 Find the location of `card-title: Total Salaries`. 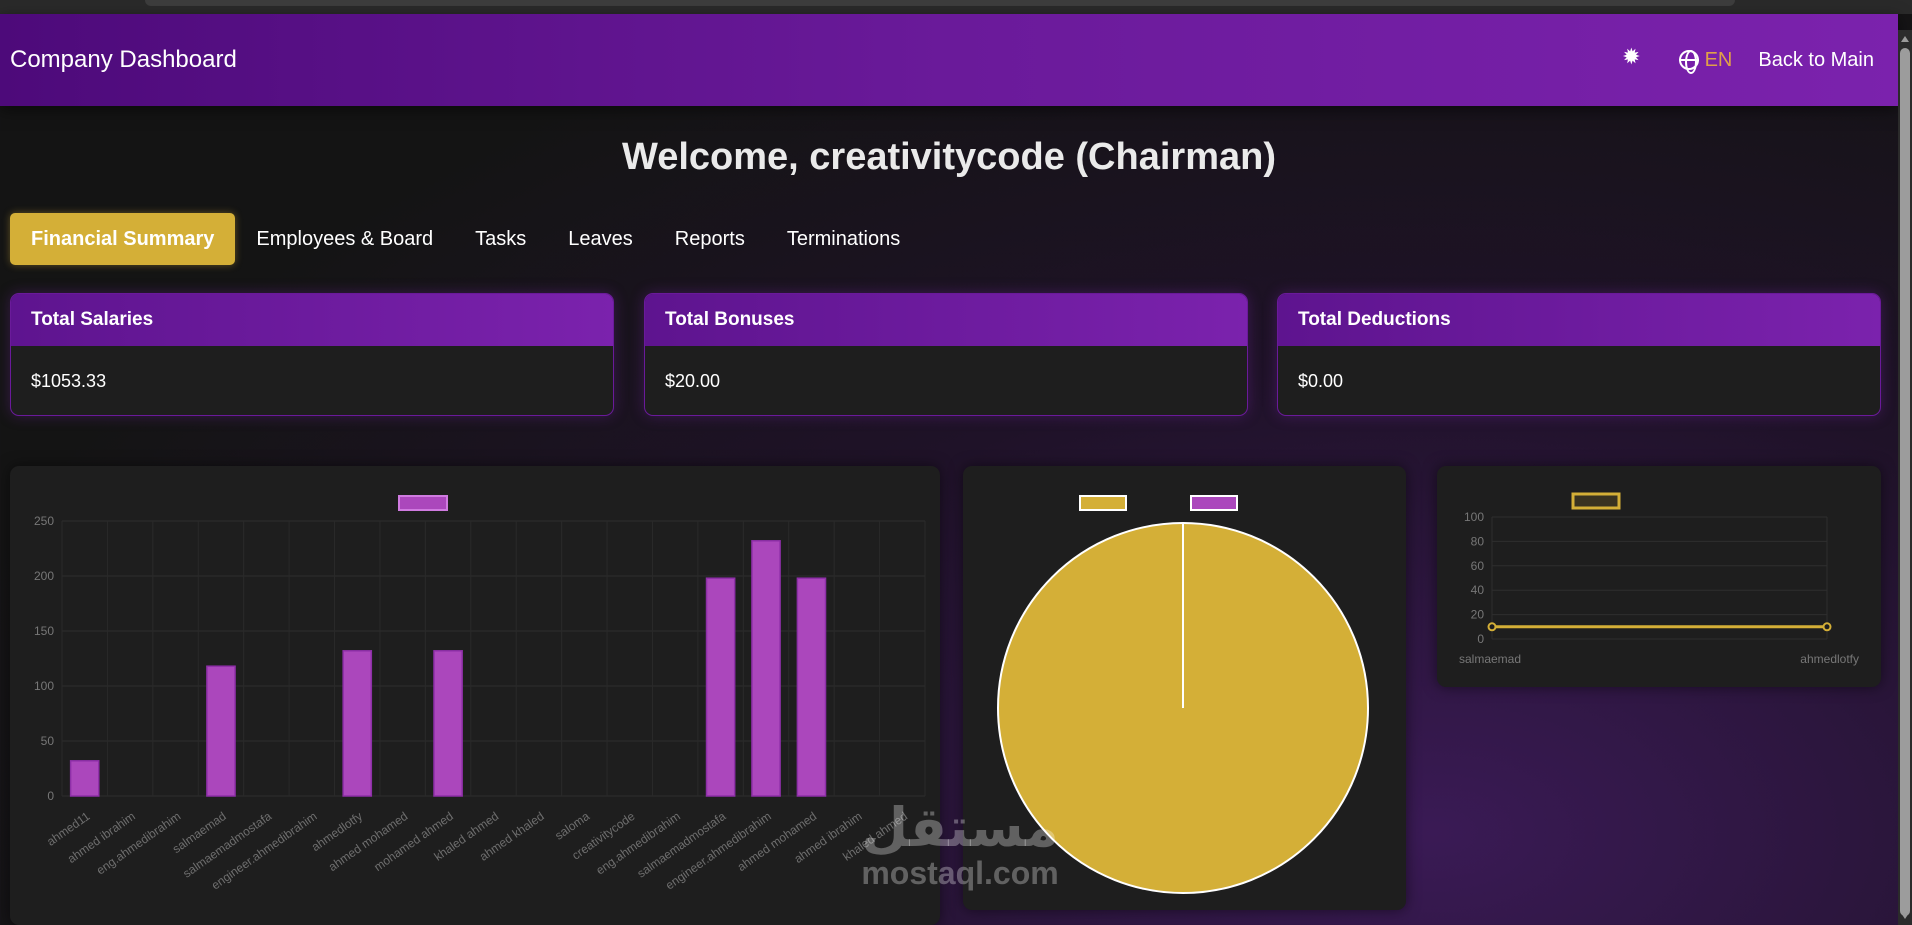

card-title: Total Salaries is located at coordinates (312, 320).